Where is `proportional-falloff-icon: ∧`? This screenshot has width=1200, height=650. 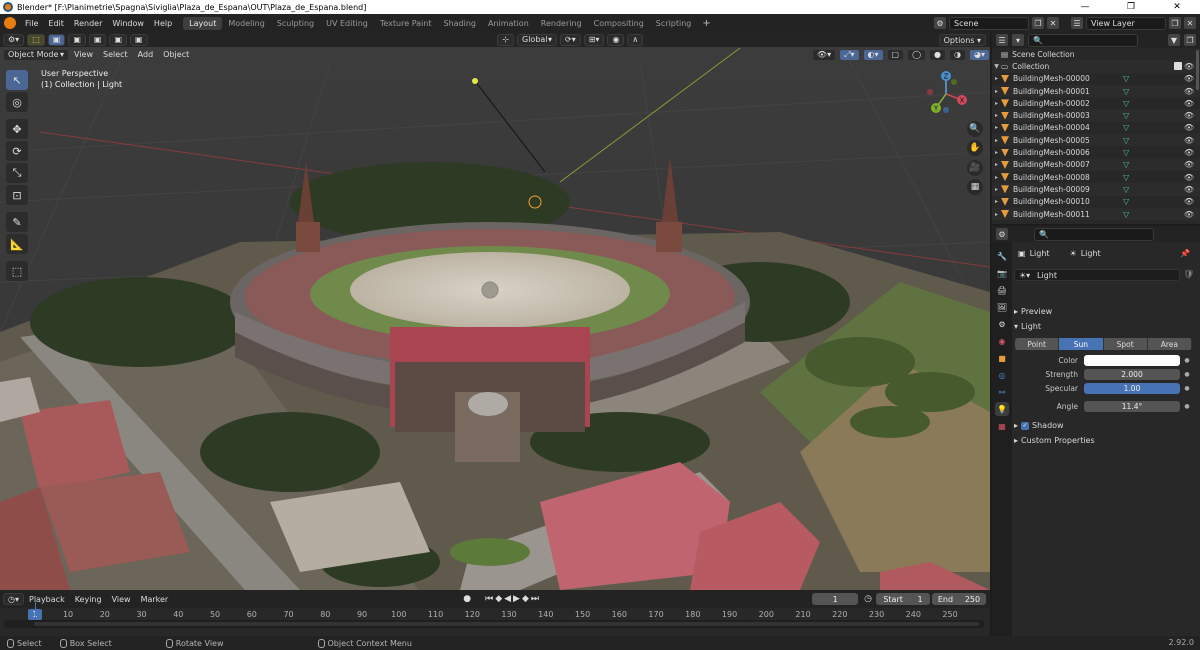
proportional-falloff-icon: ∧ is located at coordinates (635, 39).